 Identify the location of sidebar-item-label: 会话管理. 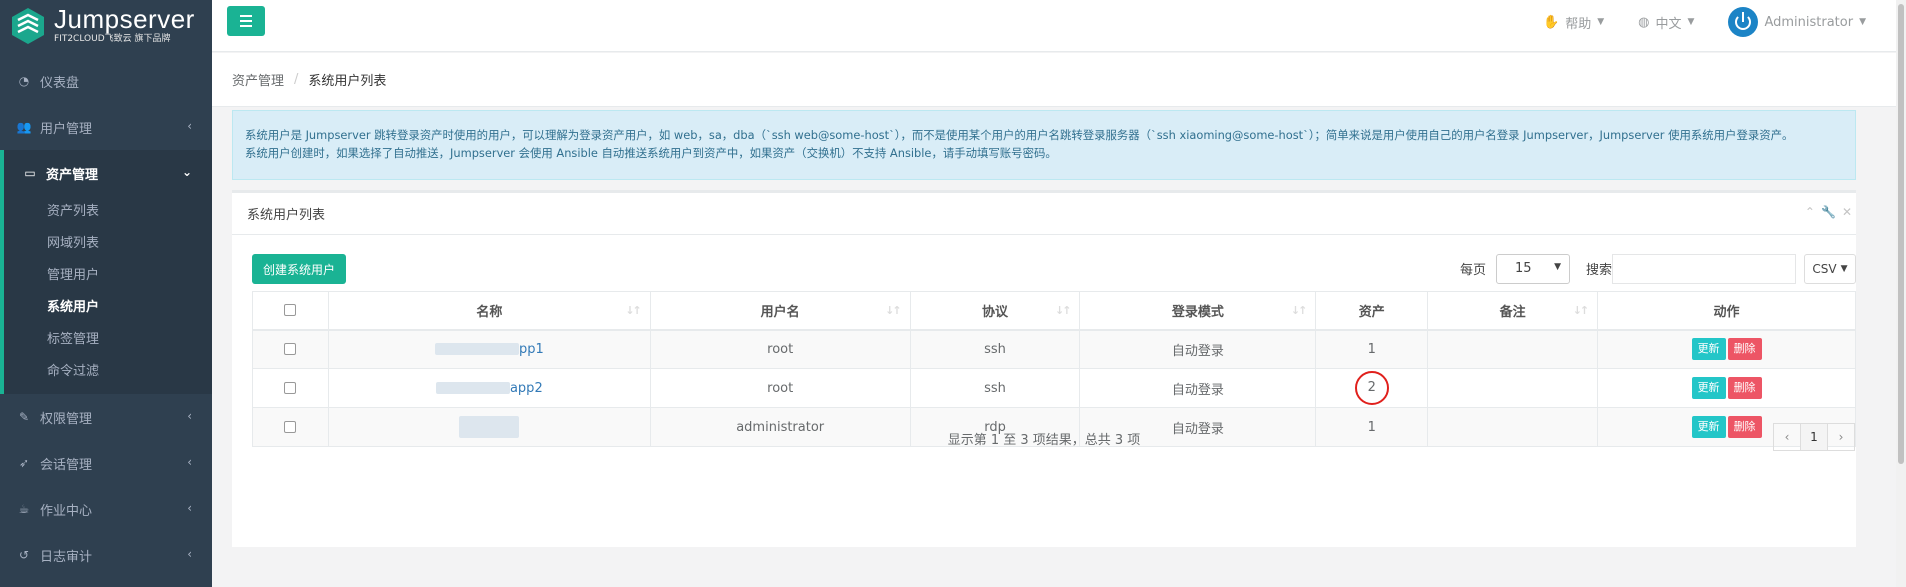
(66, 465).